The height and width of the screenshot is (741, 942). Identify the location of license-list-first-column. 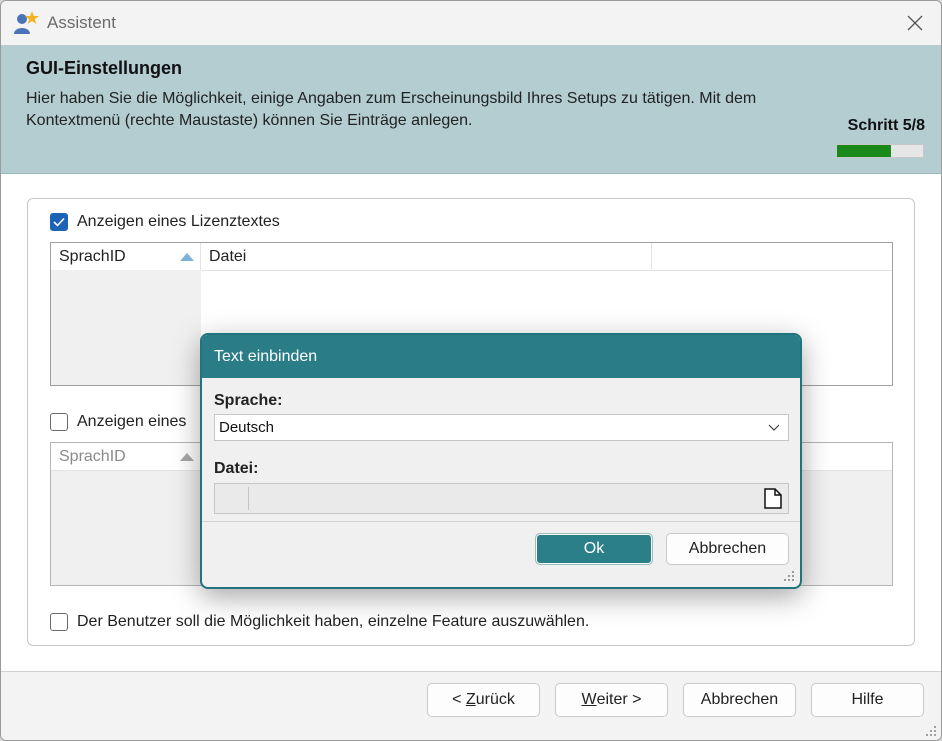
(126, 327).